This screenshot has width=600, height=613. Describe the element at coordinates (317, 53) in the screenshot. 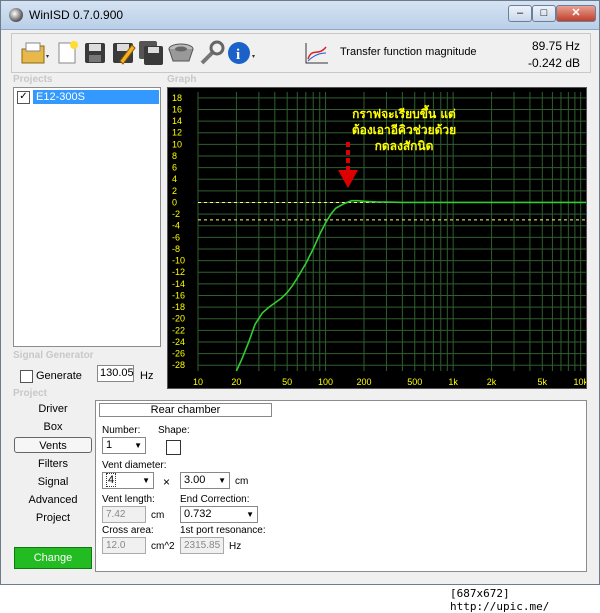

I see `graph-type-icon` at that location.